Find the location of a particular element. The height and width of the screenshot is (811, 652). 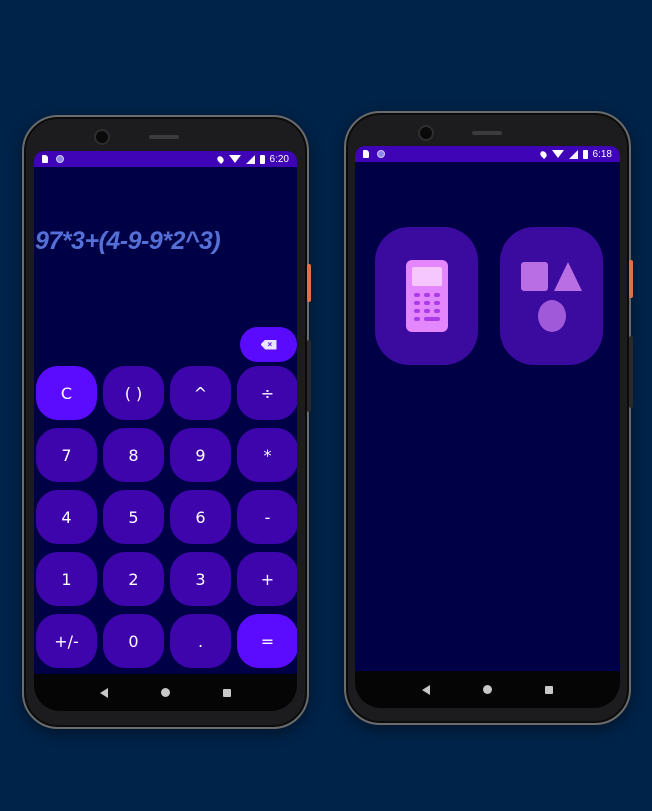

calculator-icon is located at coordinates (427, 296).